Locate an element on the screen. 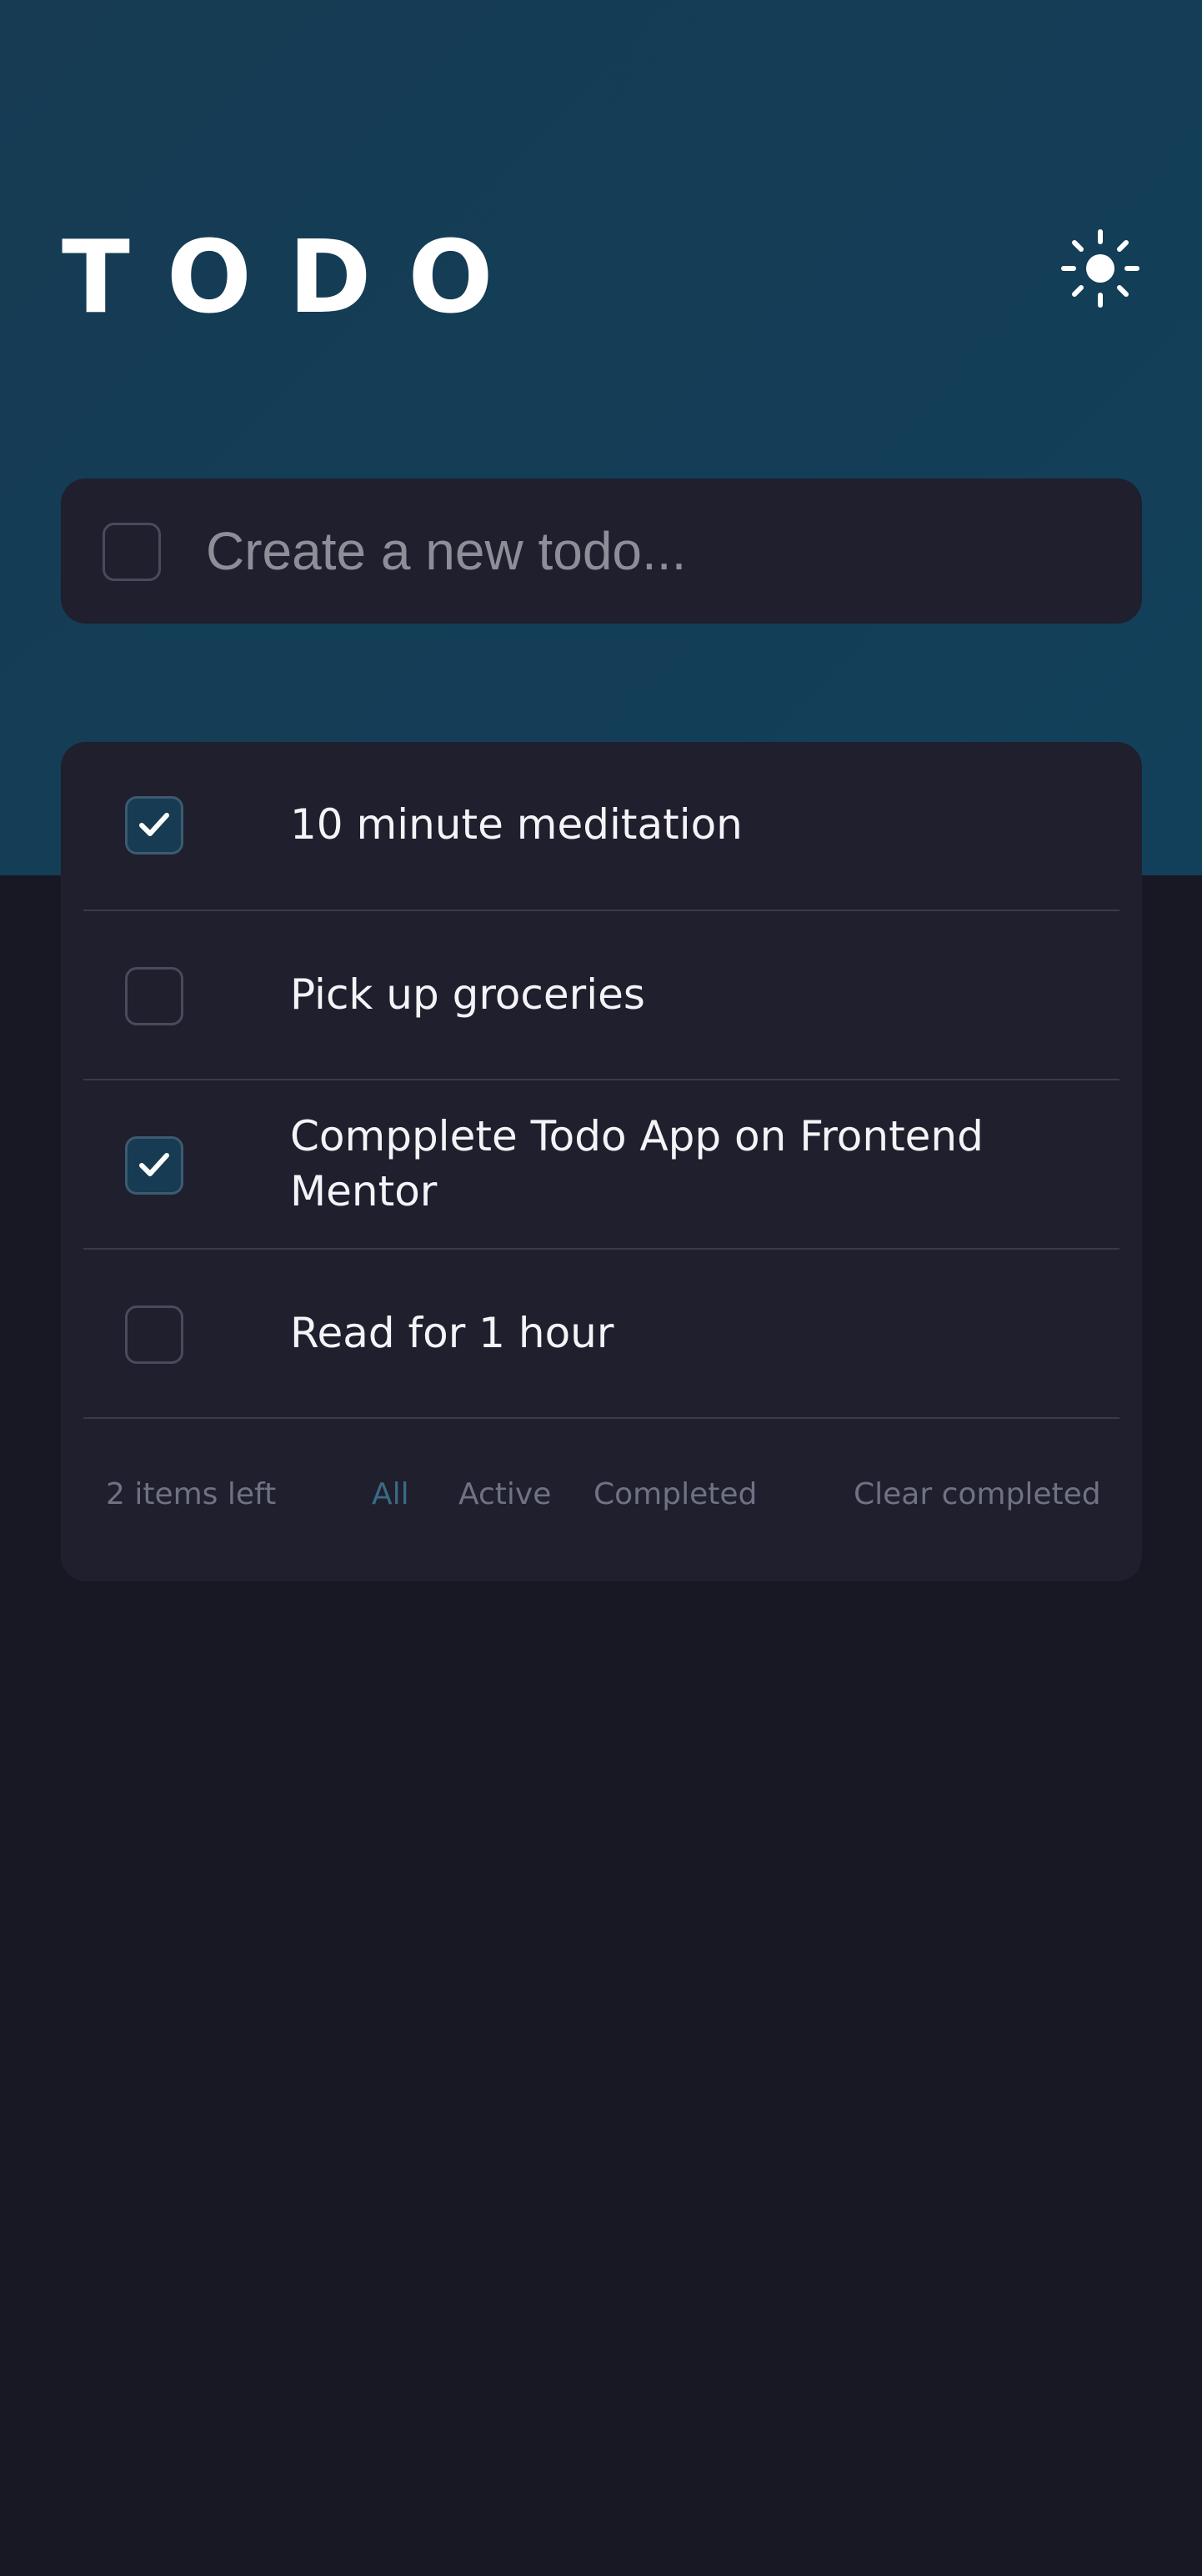 The height and width of the screenshot is (2576, 1202). todo-item: 10 minute meditation is located at coordinates (601, 826).